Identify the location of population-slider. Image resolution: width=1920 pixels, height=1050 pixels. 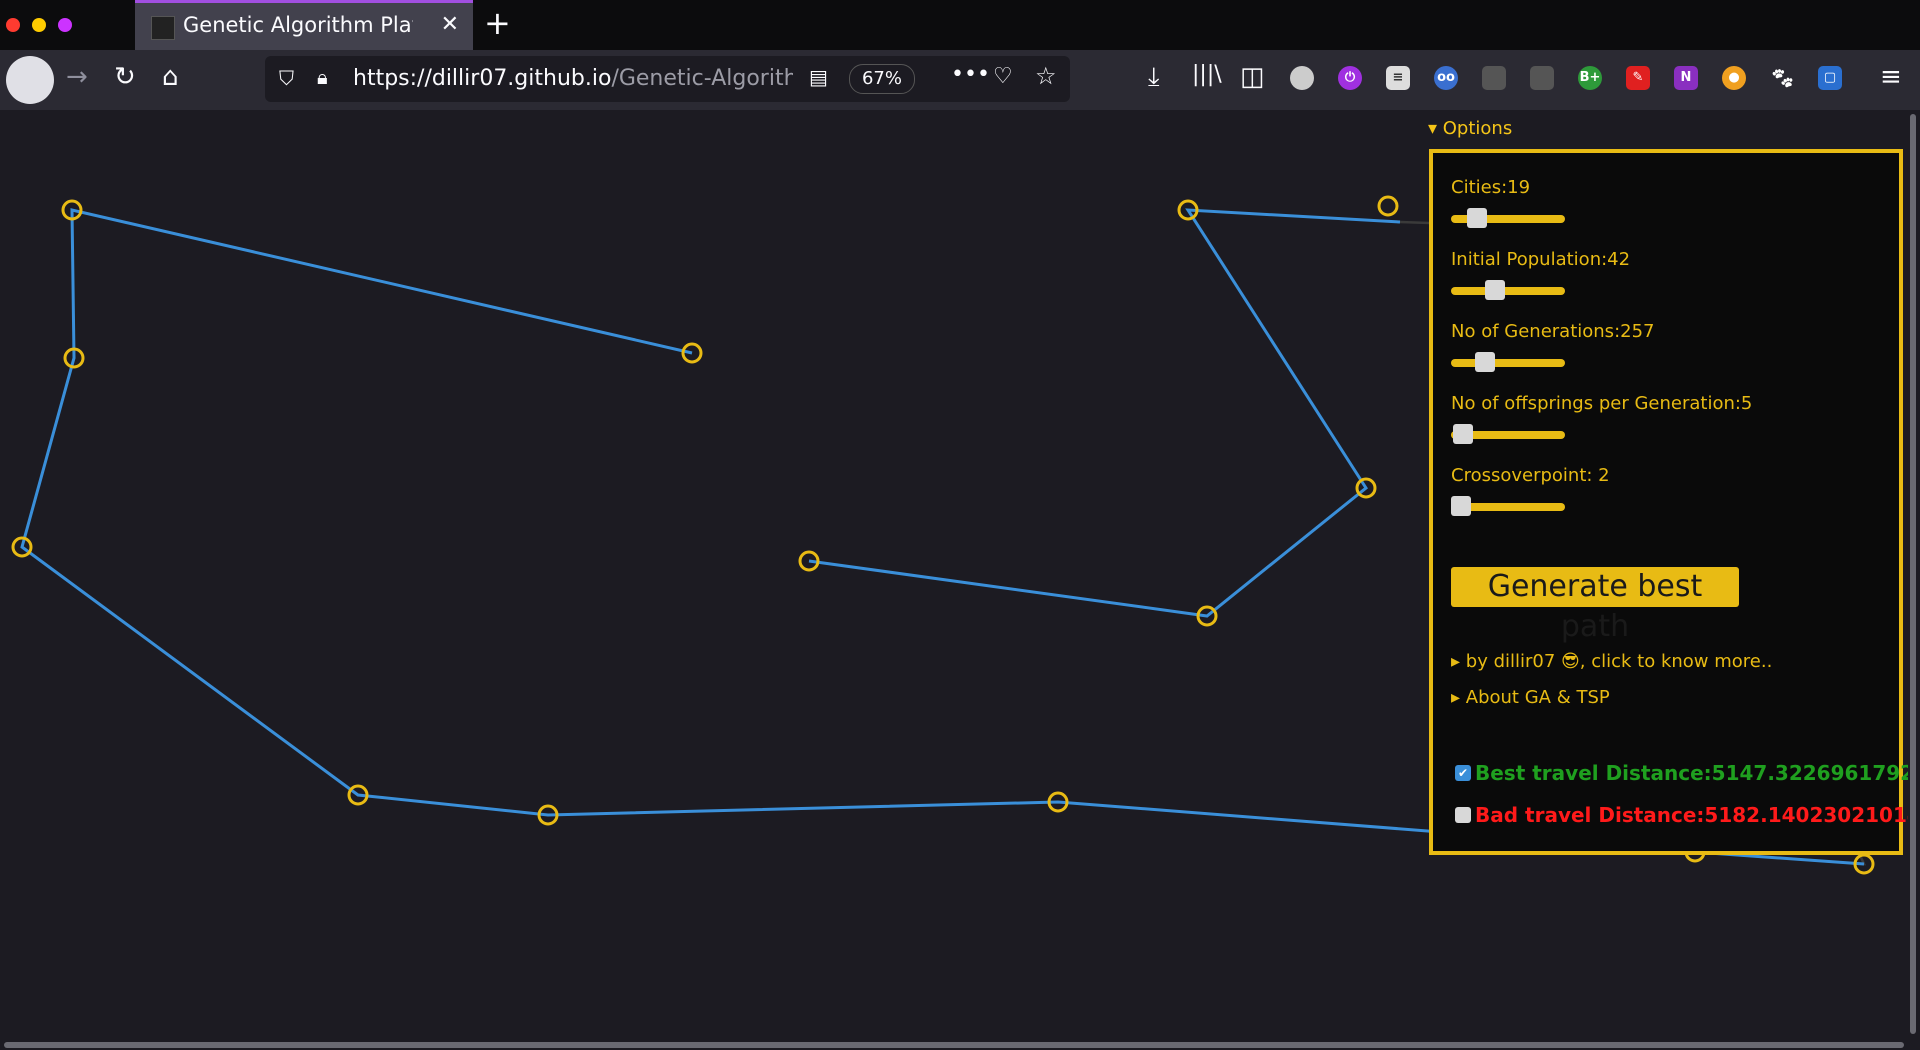
(1508, 290).